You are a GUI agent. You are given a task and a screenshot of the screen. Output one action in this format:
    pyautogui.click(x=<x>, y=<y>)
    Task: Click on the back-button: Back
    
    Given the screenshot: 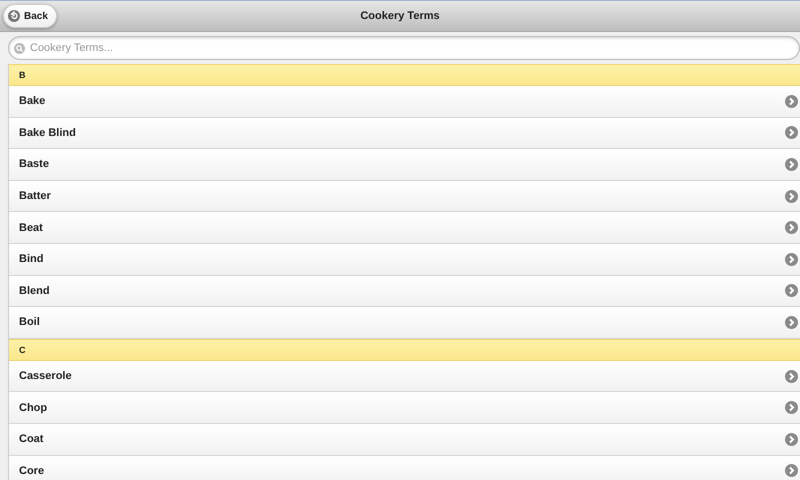 What is the action you would take?
    pyautogui.click(x=30, y=16)
    